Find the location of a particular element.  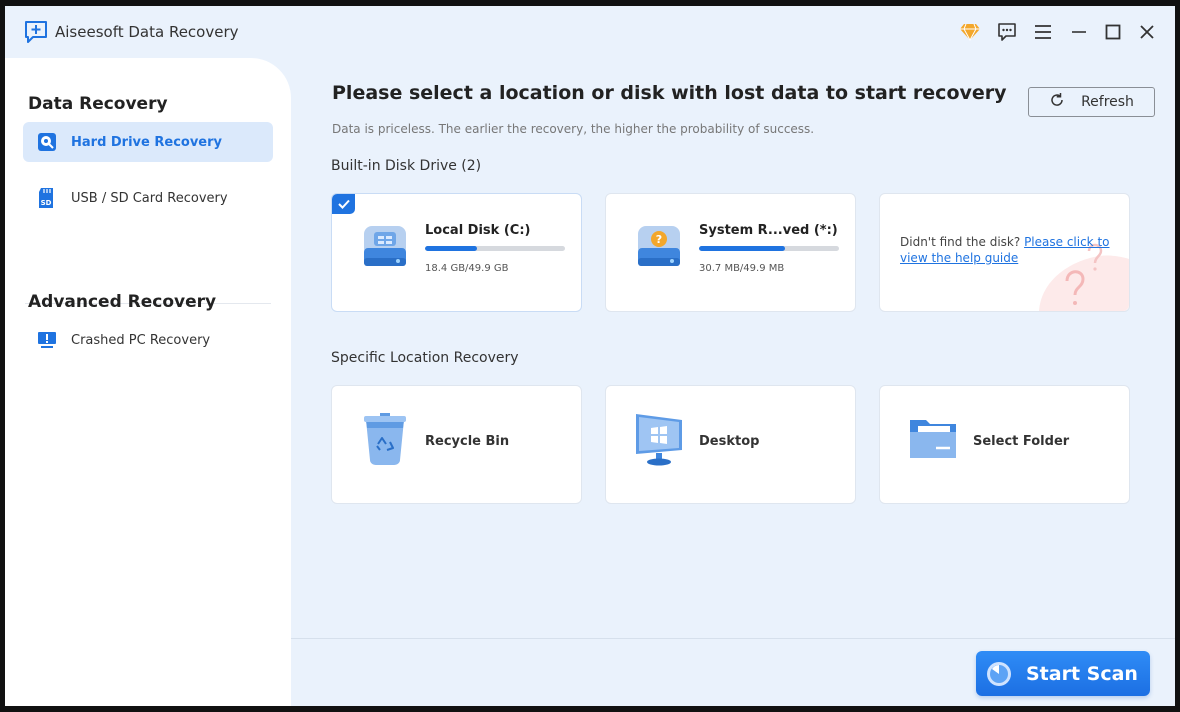

sidebar-item-crashed-pc-recovery: Crashed PC Recovery is located at coordinates (148, 340).